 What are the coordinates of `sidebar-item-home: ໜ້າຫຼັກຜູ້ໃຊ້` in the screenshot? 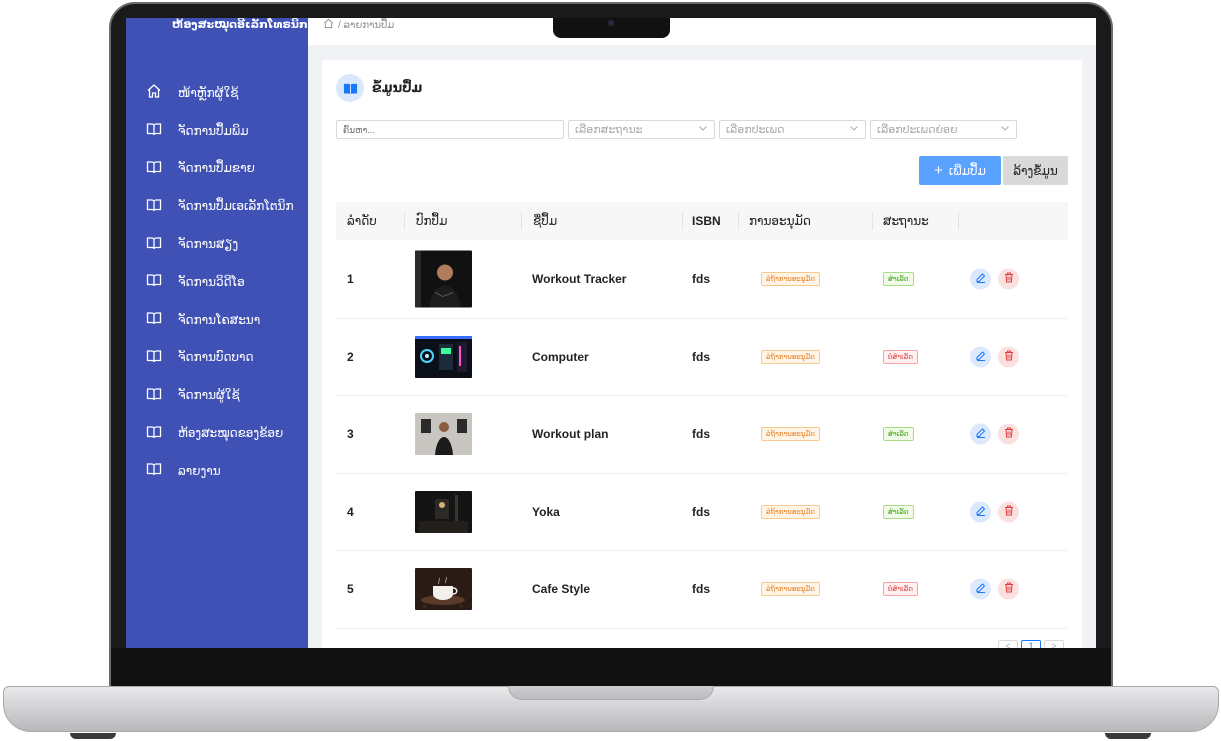 It's located at (217, 93).